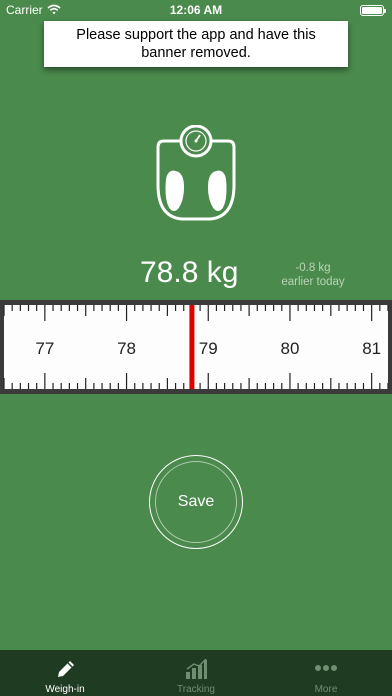 Image resolution: width=392 pixels, height=696 pixels. I want to click on bar-chart-icon, so click(196, 668).